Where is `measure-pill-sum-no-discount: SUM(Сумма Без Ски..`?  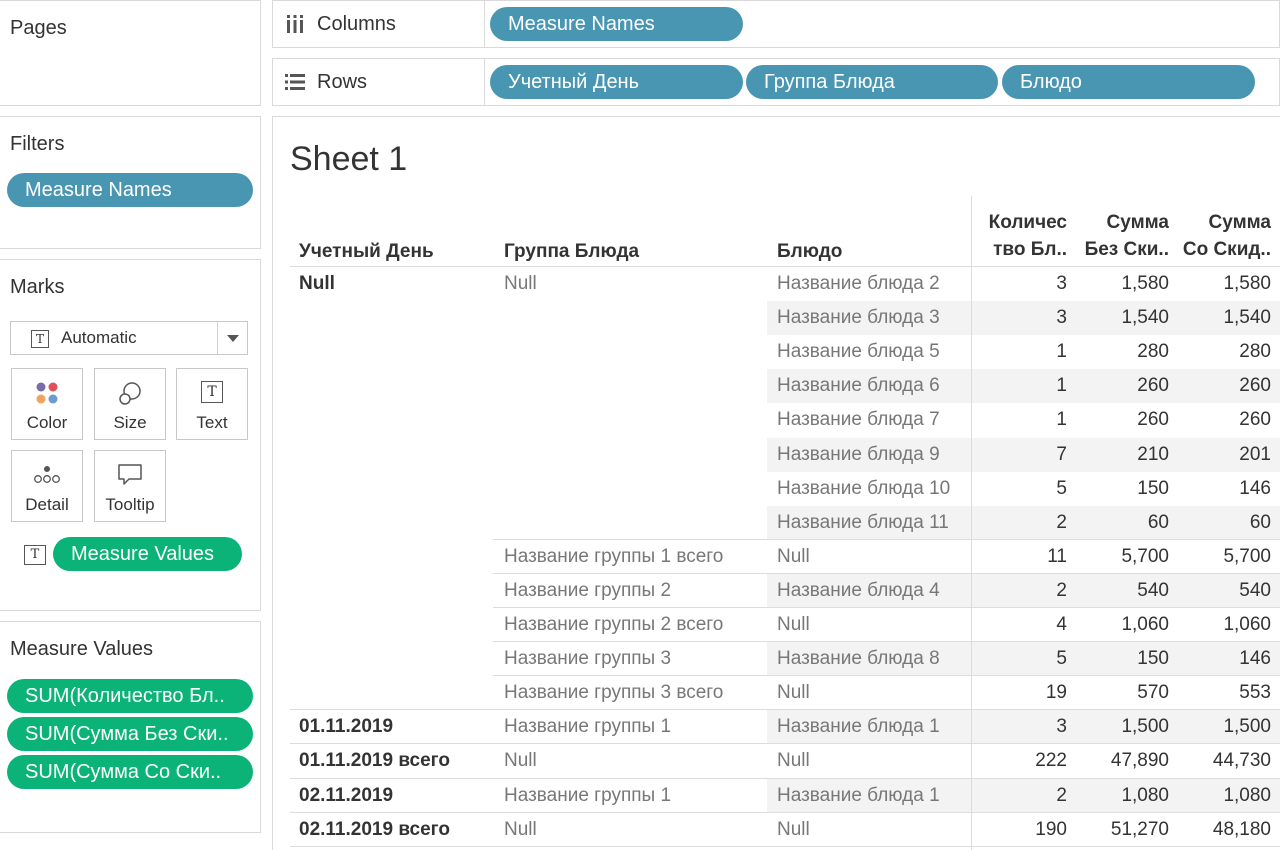 measure-pill-sum-no-discount: SUM(Сумма Без Ски.. is located at coordinates (130, 734).